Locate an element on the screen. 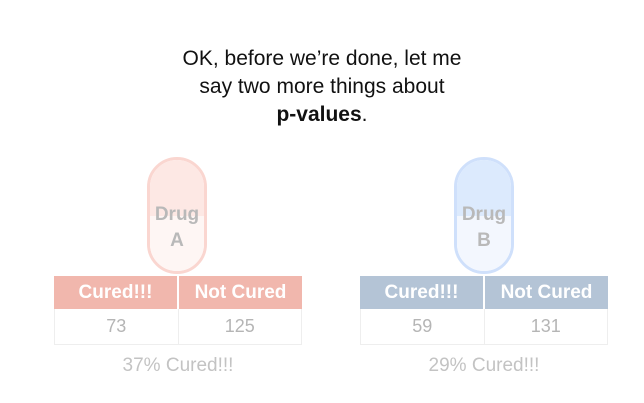 The height and width of the screenshot is (403, 644). drug-a-table-header-row: Cured!!! Not Cured is located at coordinates (178, 292).